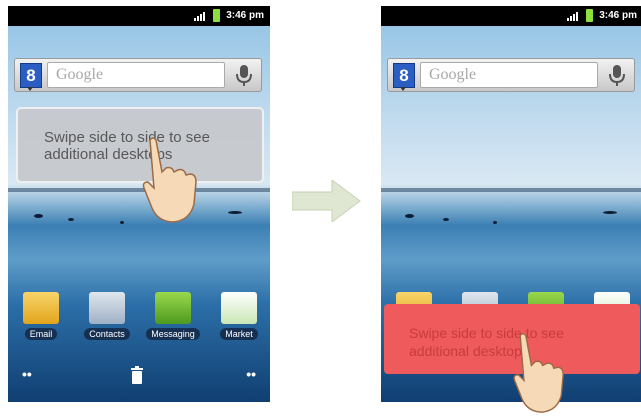 This screenshot has height=416, width=641. Describe the element at coordinates (41, 308) in the screenshot. I see `email-icon` at that location.